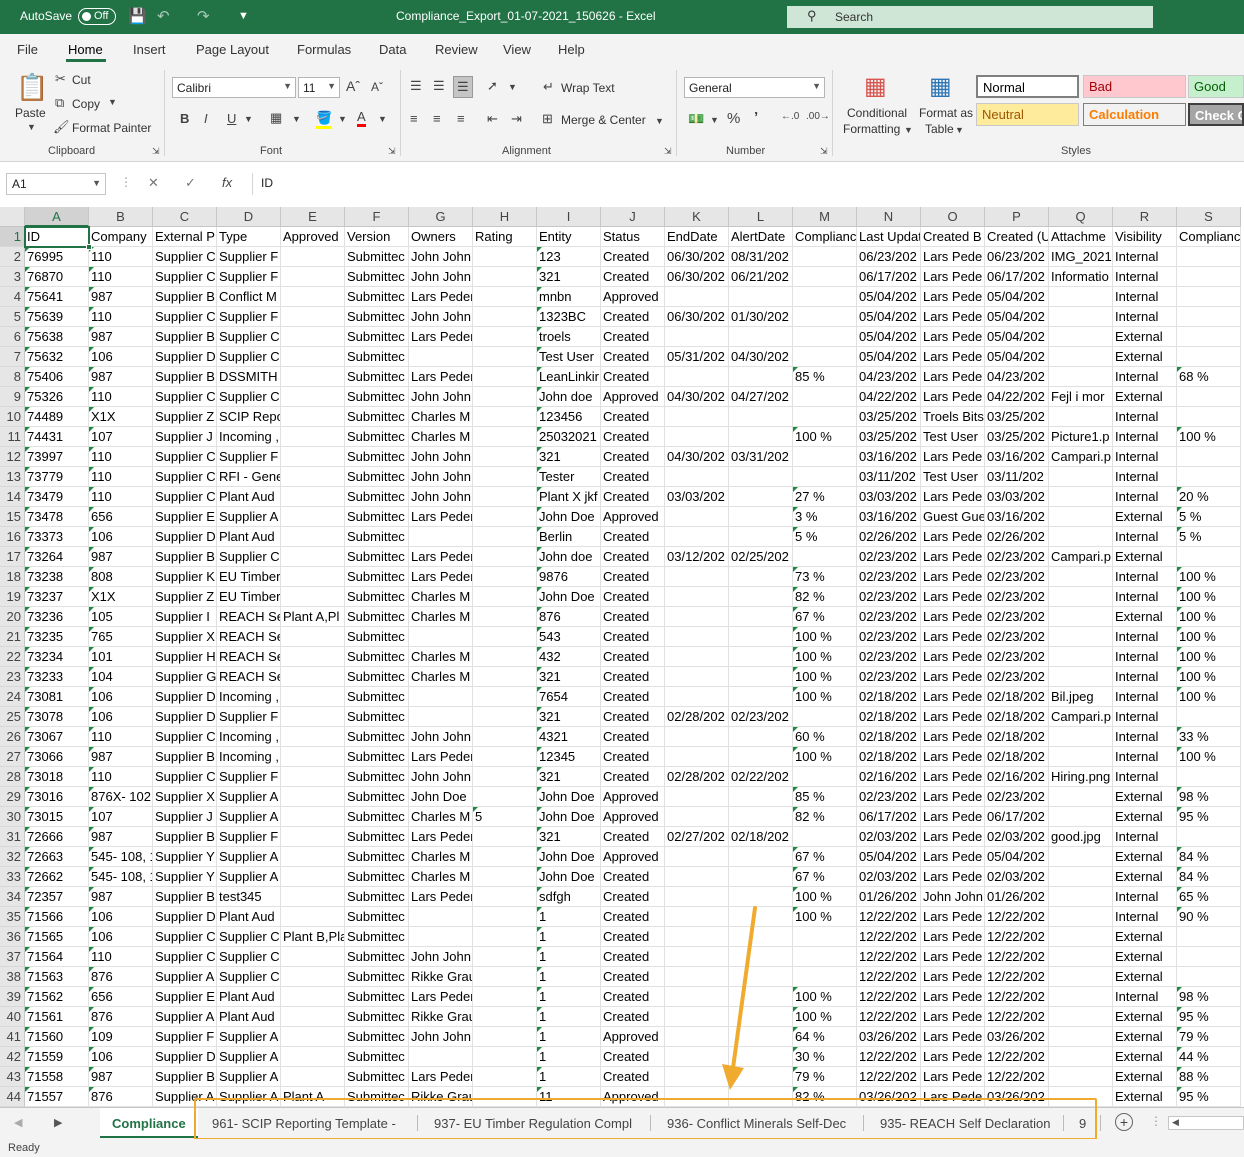 The height and width of the screenshot is (1157, 1244). Describe the element at coordinates (569, 537) in the screenshot. I see `table-cell: Berlin` at that location.